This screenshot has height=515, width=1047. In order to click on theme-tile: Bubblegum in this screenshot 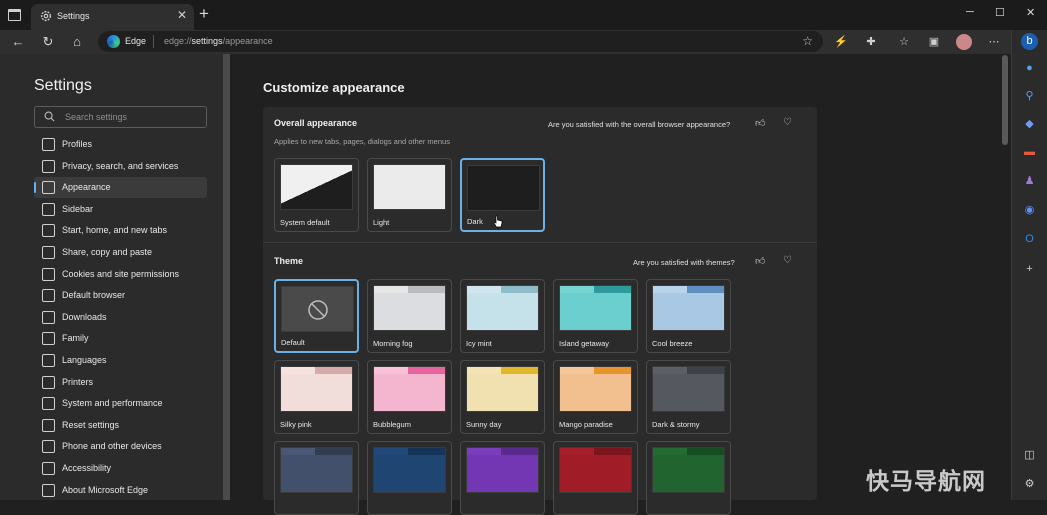, I will do `click(409, 397)`.